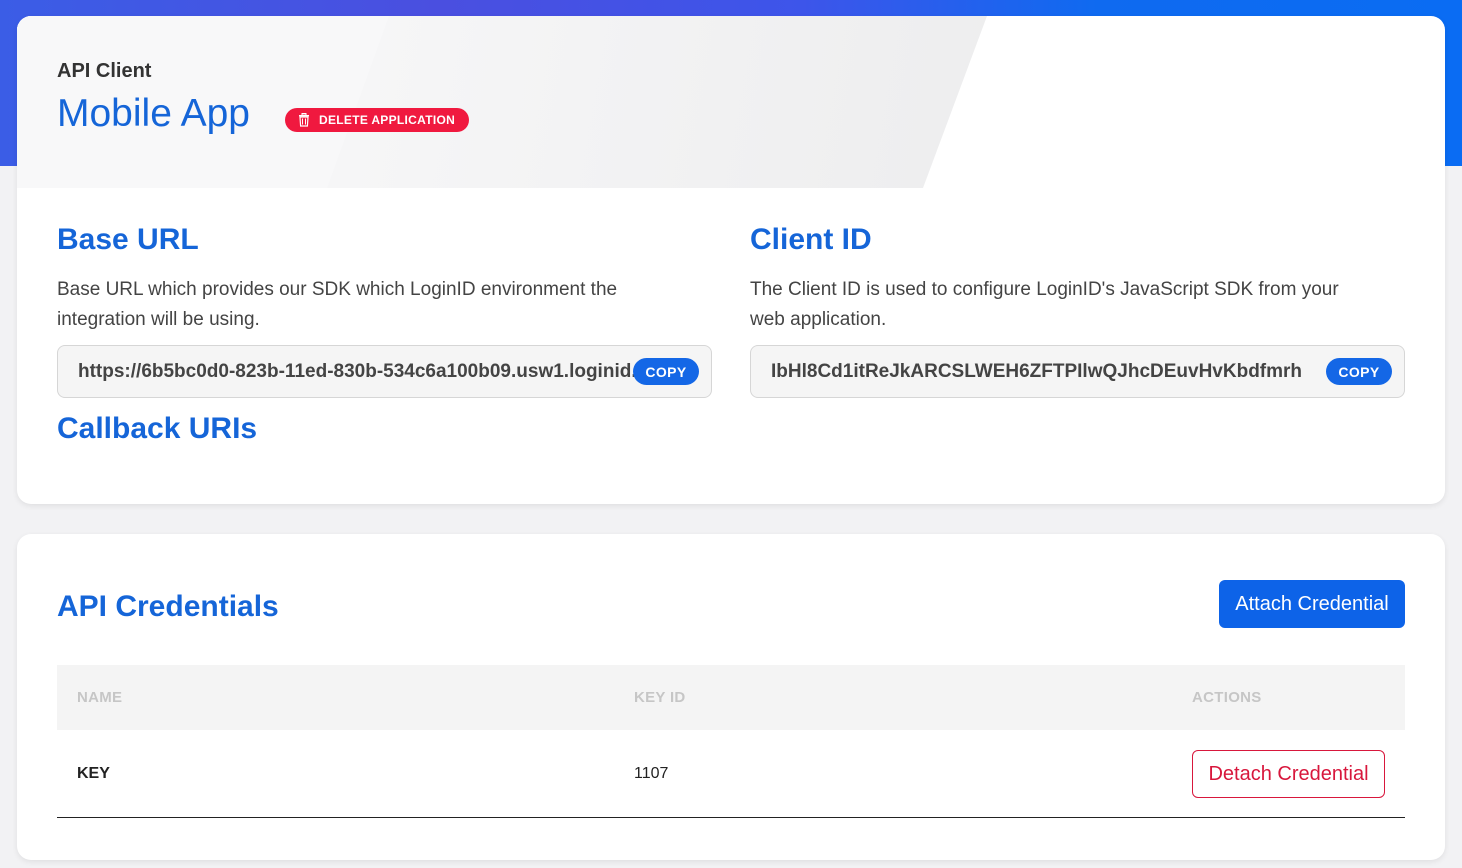 The width and height of the screenshot is (1462, 868). I want to click on eyebrow-label: API Client, so click(104, 71).